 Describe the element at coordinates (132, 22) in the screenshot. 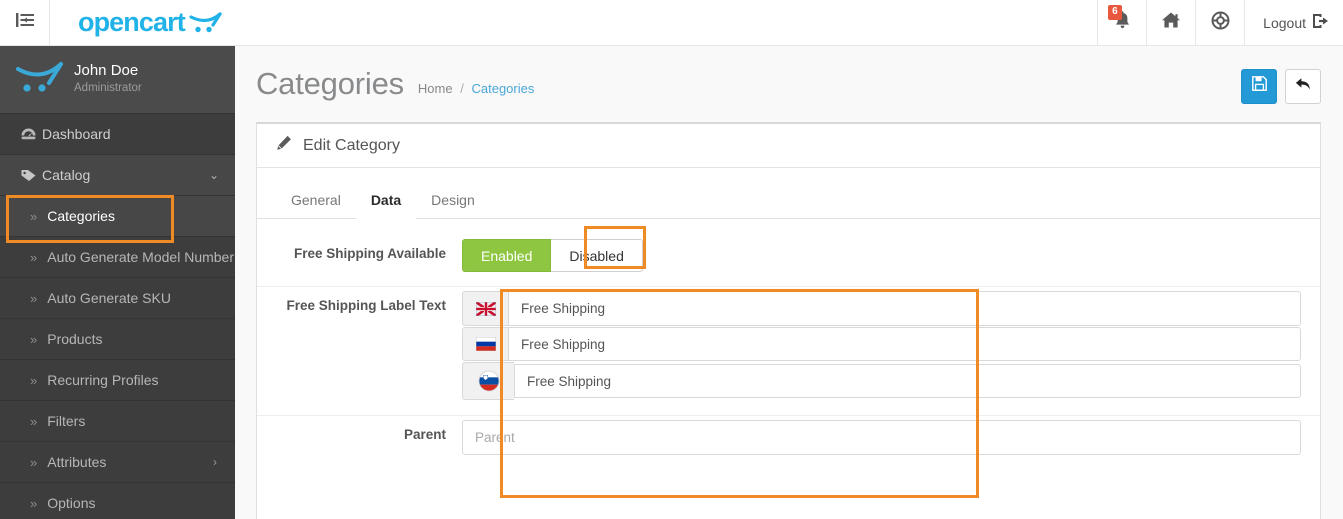

I see `brand-name: opencart` at that location.